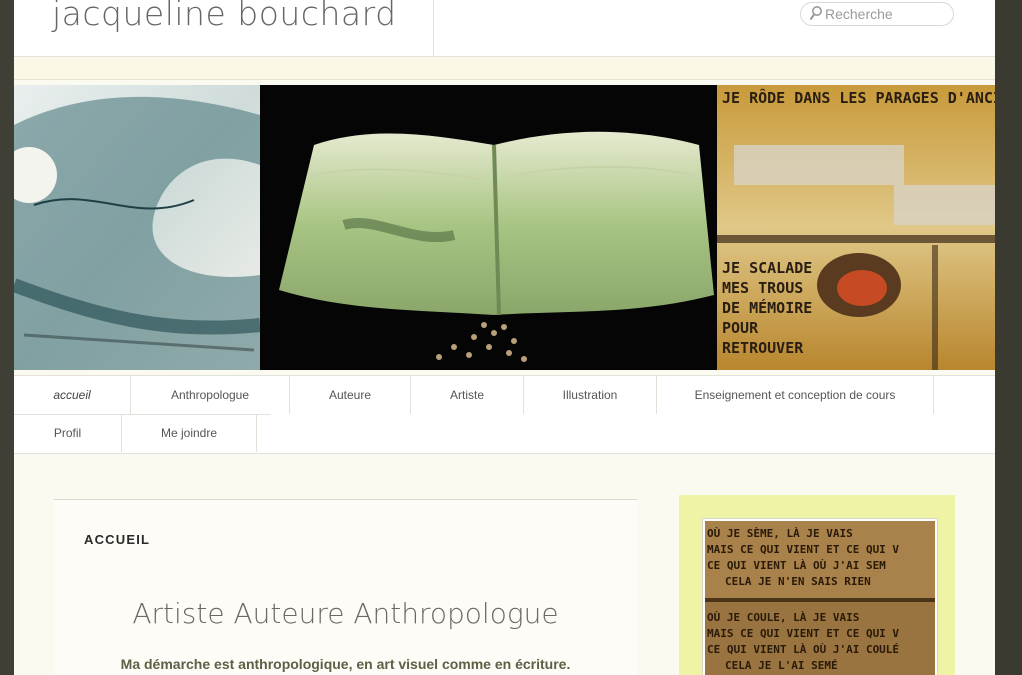 Image resolution: width=1022 pixels, height=675 pixels. Describe the element at coordinates (137, 227) in the screenshot. I see `banner-panel-left` at that location.